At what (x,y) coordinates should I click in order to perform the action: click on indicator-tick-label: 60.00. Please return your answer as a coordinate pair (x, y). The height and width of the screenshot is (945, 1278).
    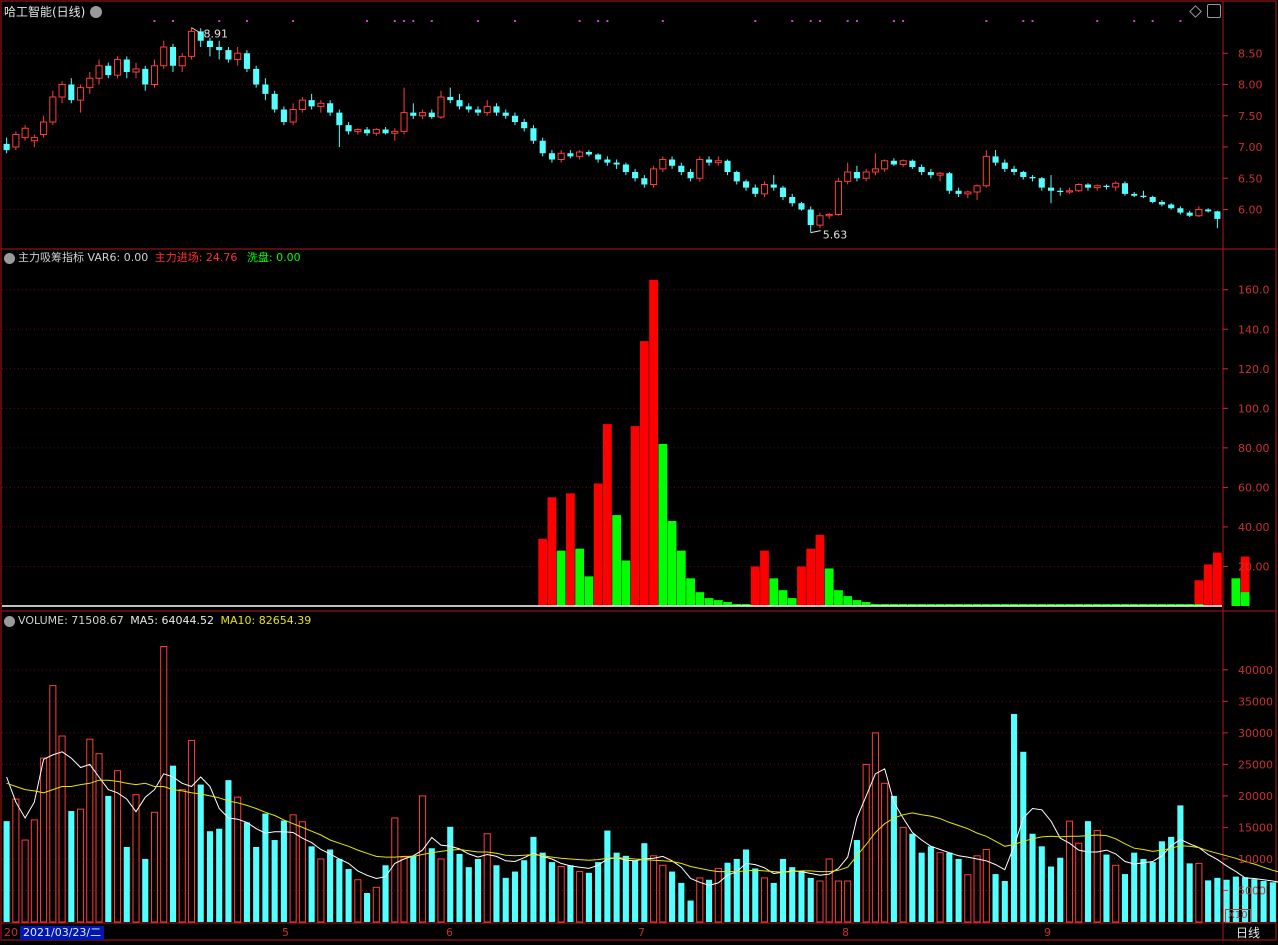
    Looking at the image, I should click on (1254, 487).